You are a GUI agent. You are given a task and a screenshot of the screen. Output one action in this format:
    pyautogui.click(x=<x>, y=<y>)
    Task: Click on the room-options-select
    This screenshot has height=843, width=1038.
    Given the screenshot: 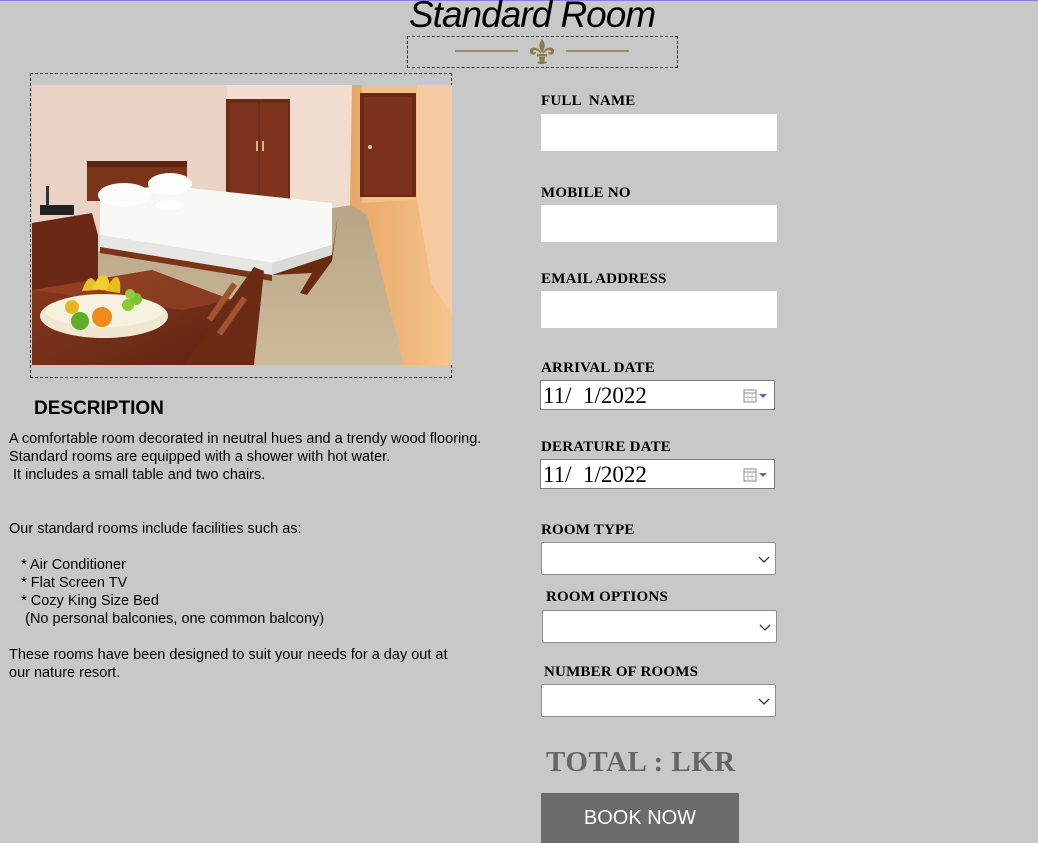 What is the action you would take?
    pyautogui.click(x=659, y=626)
    